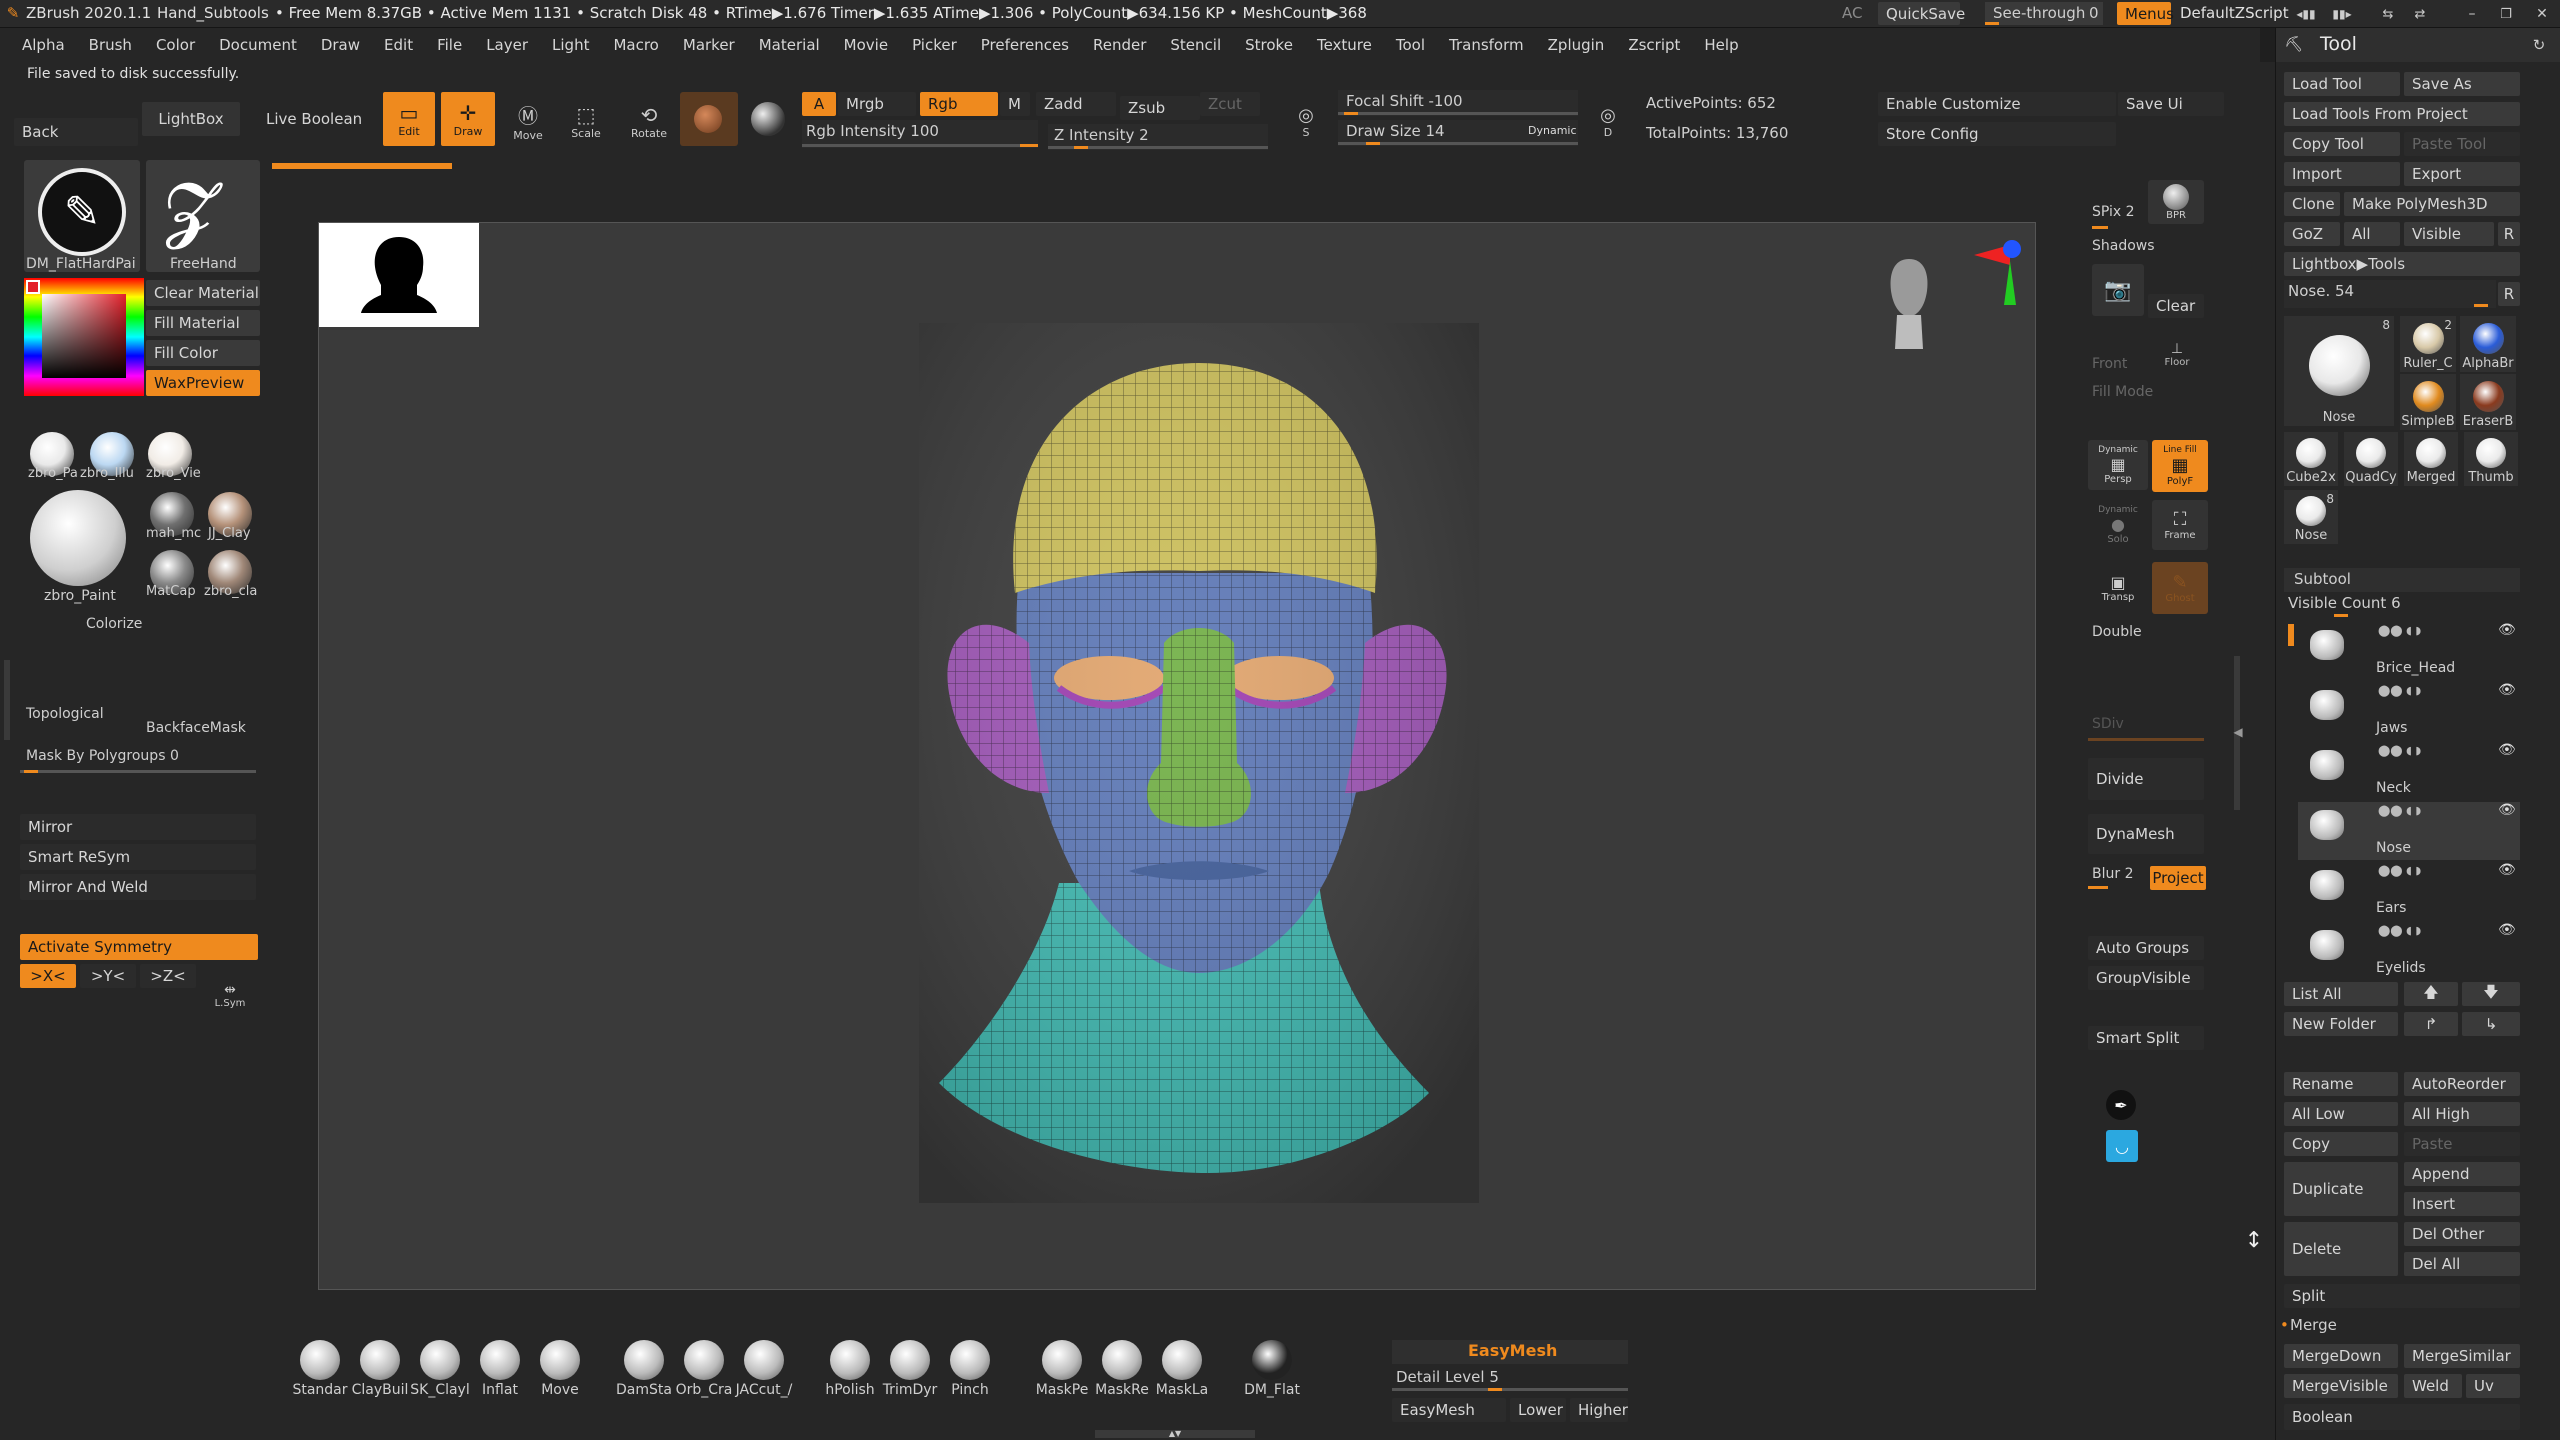 The width and height of the screenshot is (2560, 1440). I want to click on m-toggle: M, so click(1015, 104).